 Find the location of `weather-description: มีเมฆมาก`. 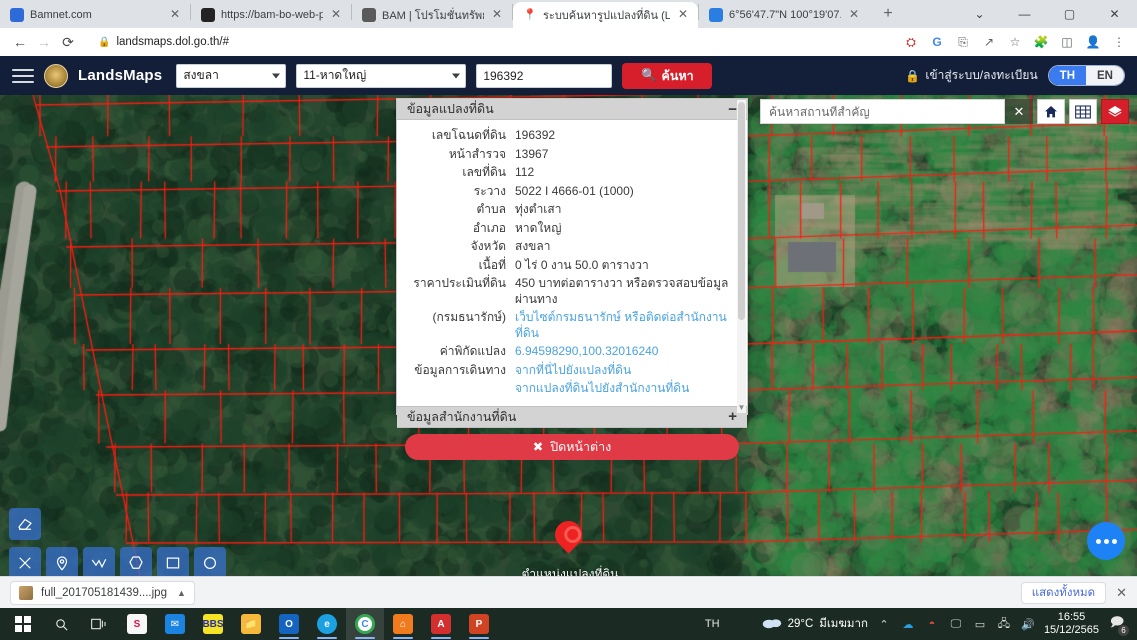

weather-description: มีเมฆมาก is located at coordinates (843, 624).